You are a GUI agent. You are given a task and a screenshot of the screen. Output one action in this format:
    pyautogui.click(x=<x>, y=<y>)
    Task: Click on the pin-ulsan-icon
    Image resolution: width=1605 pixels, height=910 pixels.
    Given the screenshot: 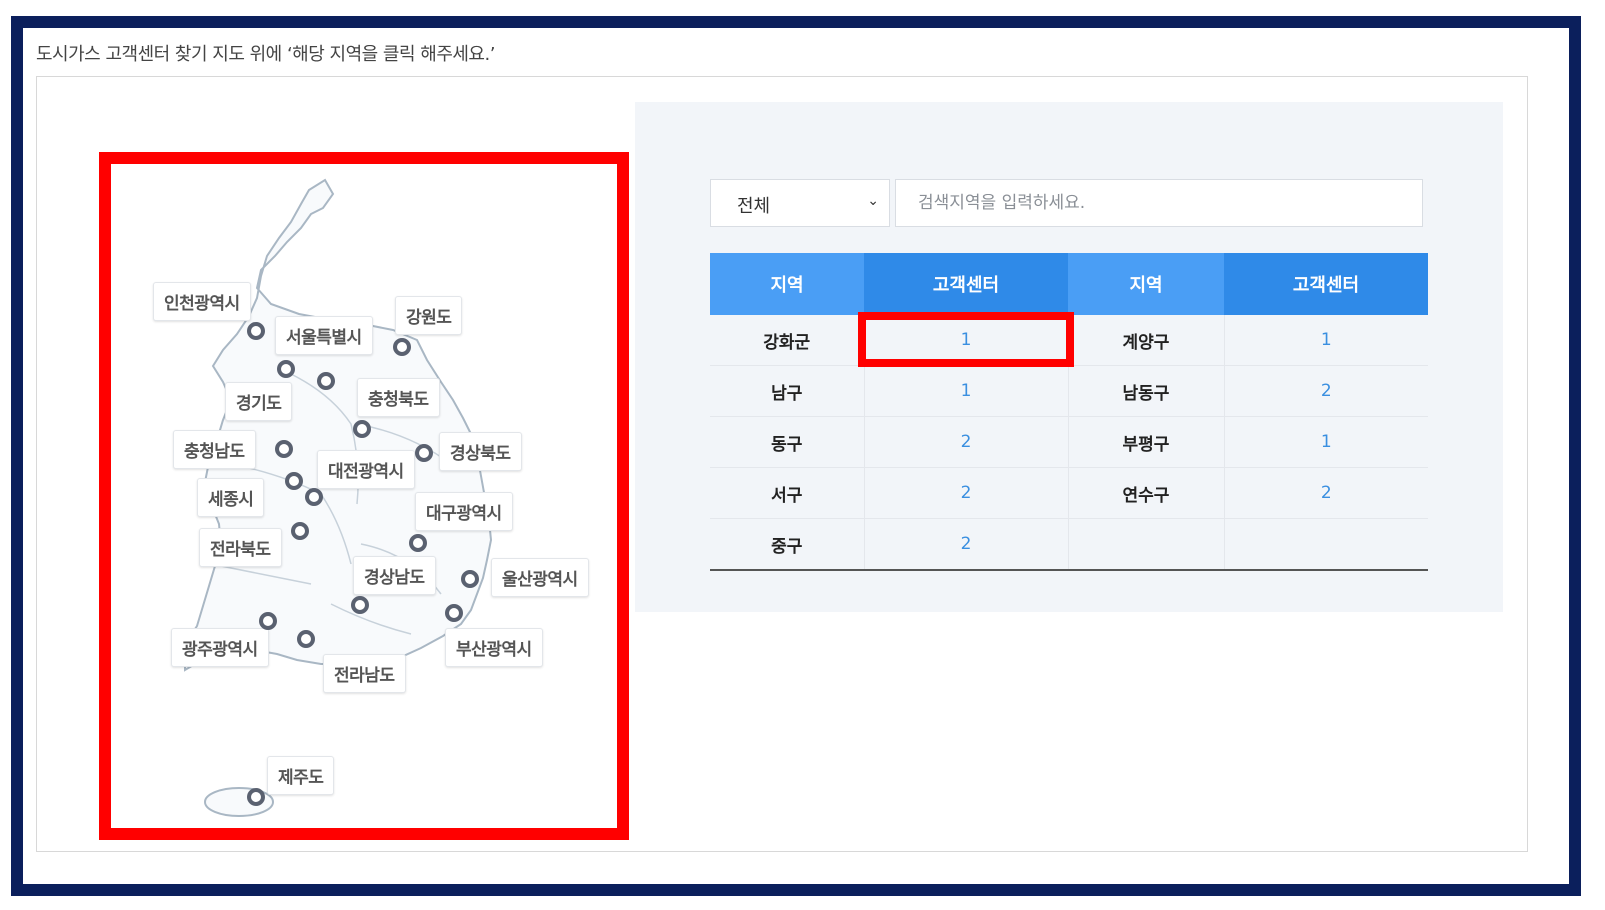 What is the action you would take?
    pyautogui.click(x=470, y=579)
    